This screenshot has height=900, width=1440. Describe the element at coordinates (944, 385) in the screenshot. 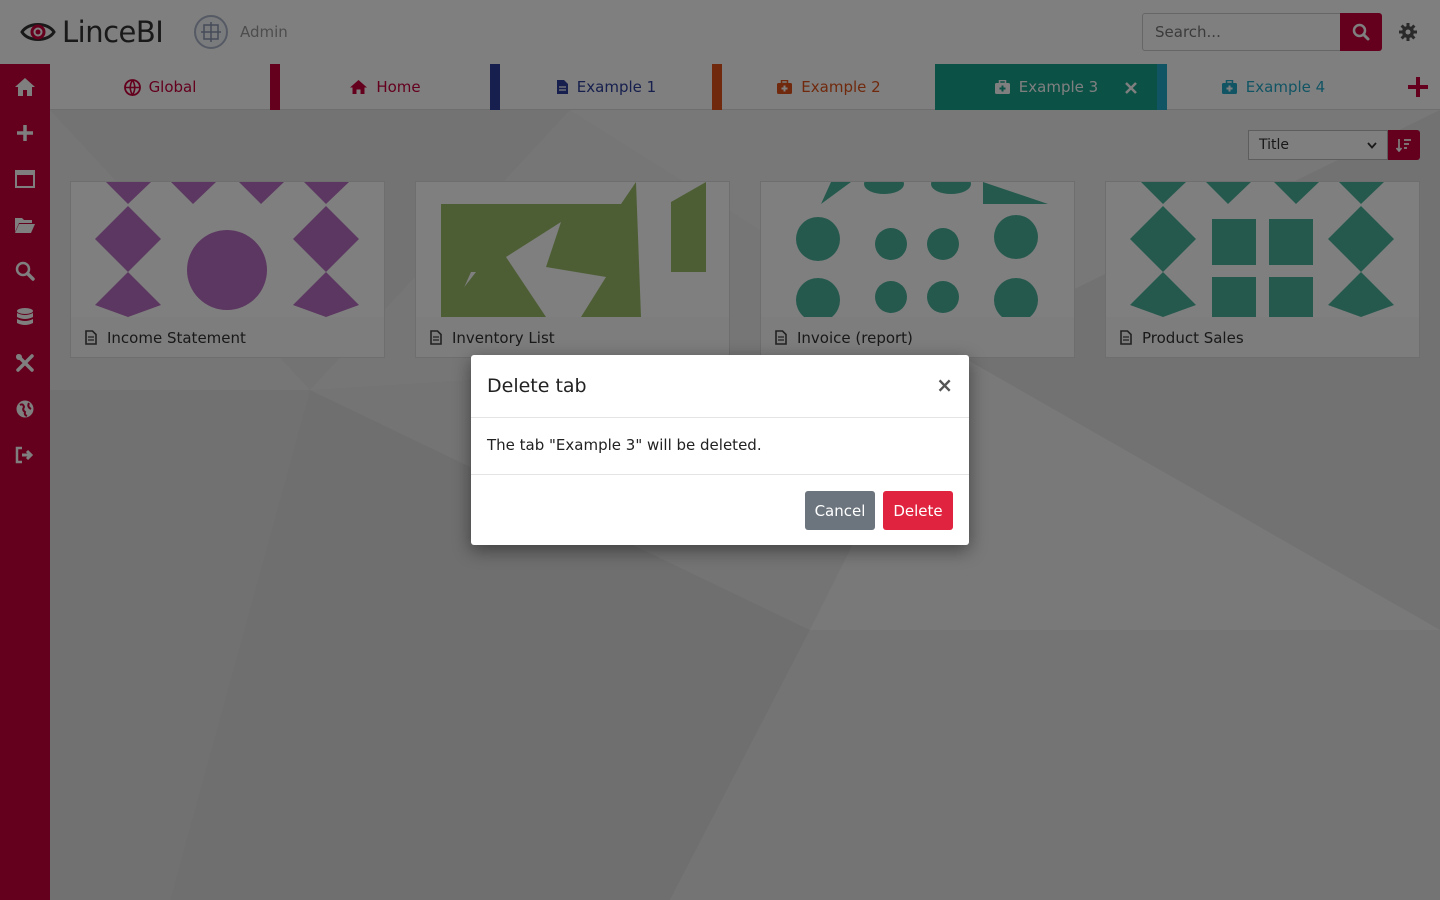

I see `close-icon: ×` at that location.